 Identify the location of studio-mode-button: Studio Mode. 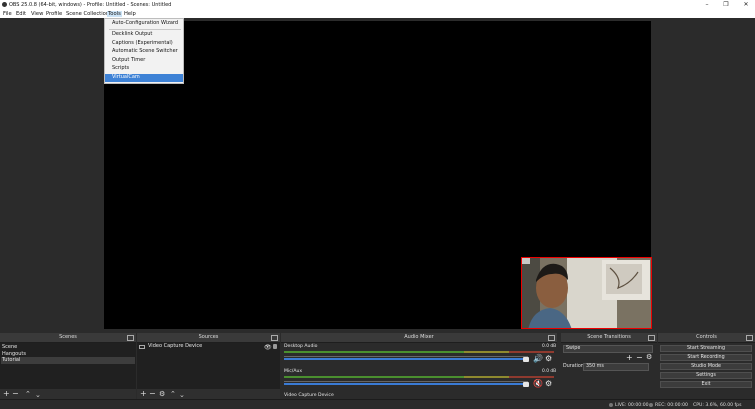
(706, 366).